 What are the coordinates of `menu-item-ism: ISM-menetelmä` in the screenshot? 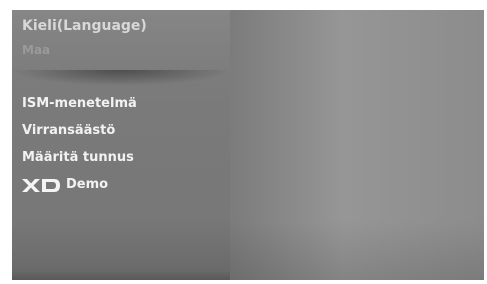 It's located at (79, 104).